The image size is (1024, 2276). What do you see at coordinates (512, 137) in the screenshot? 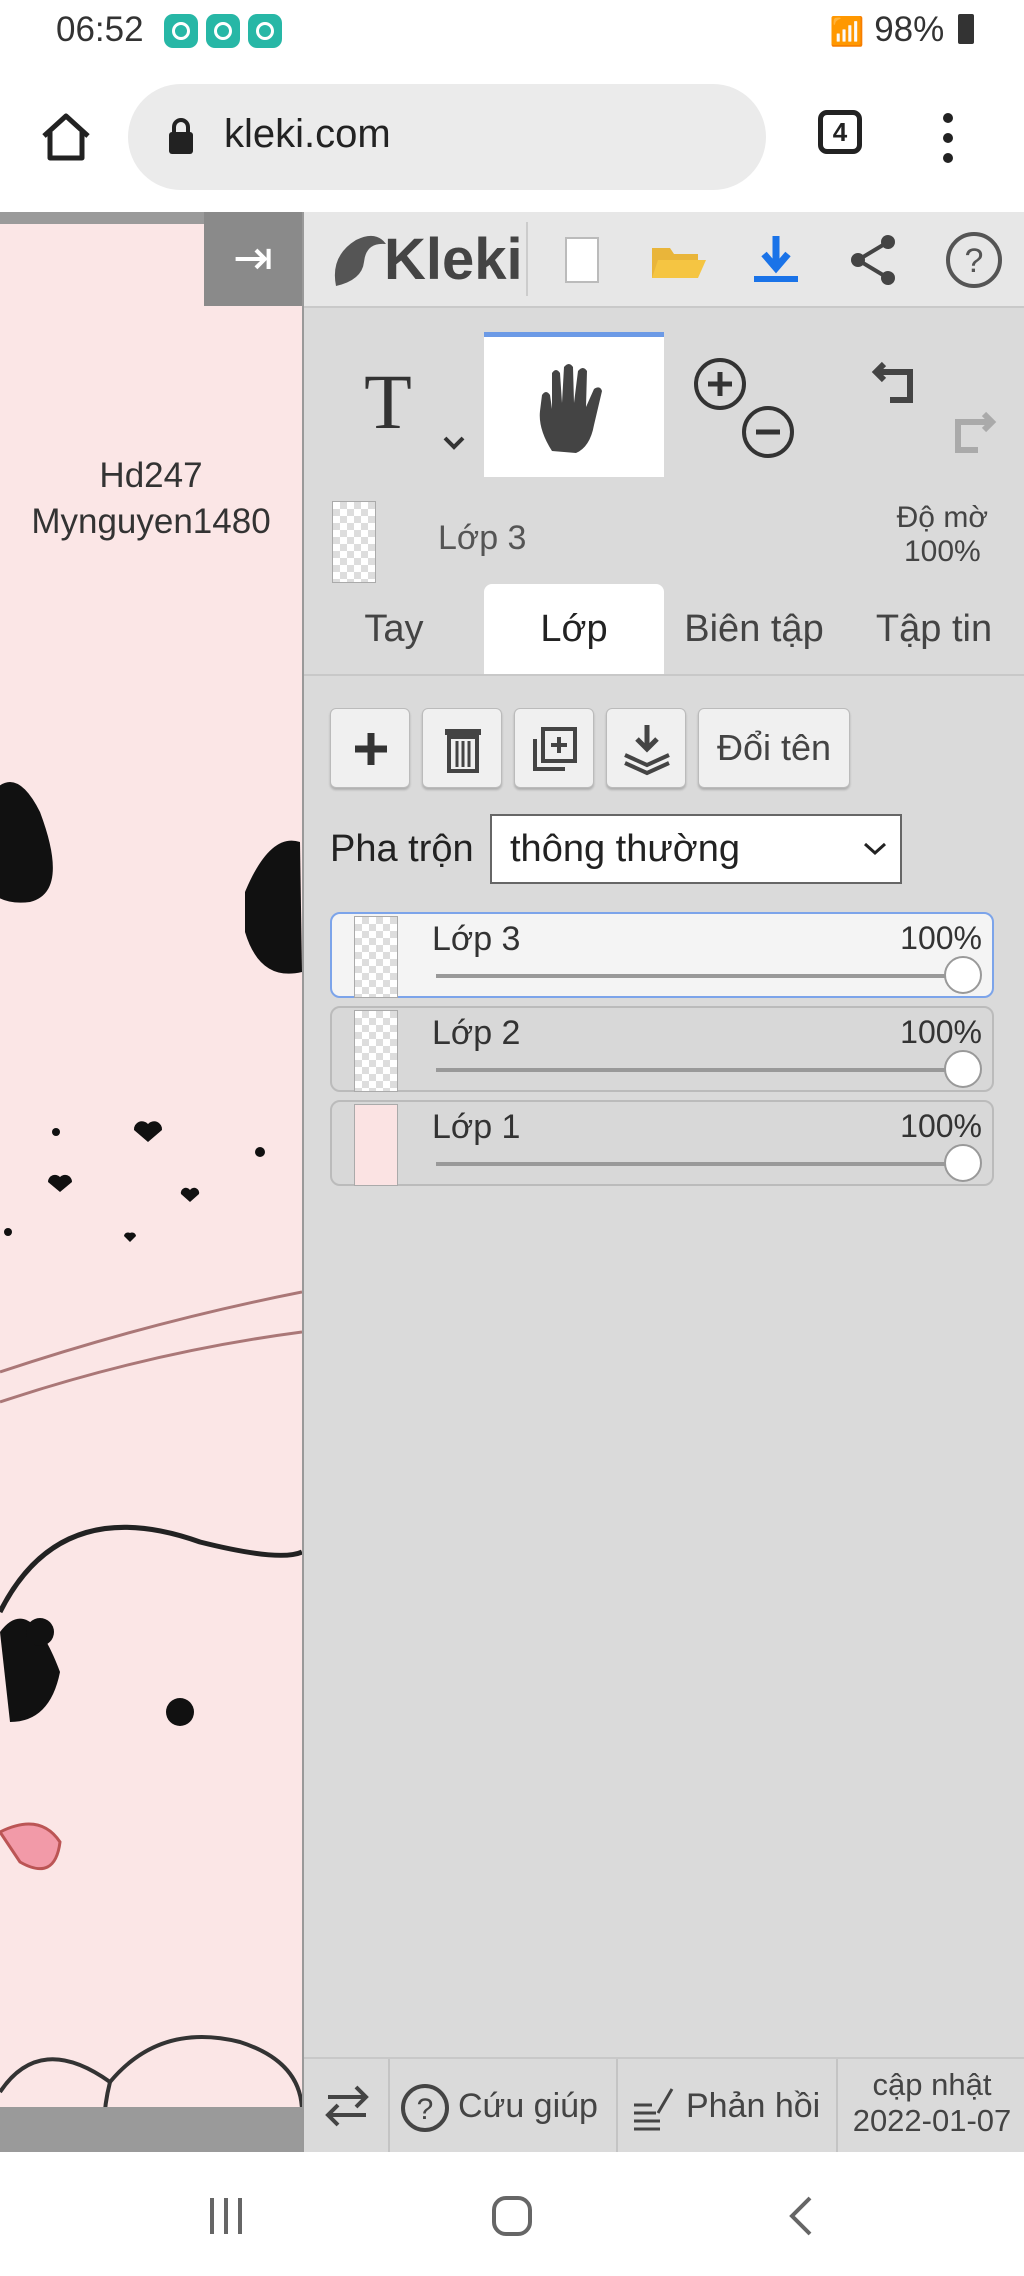
I see `browser-toolbar: kleki.com 4` at bounding box center [512, 137].